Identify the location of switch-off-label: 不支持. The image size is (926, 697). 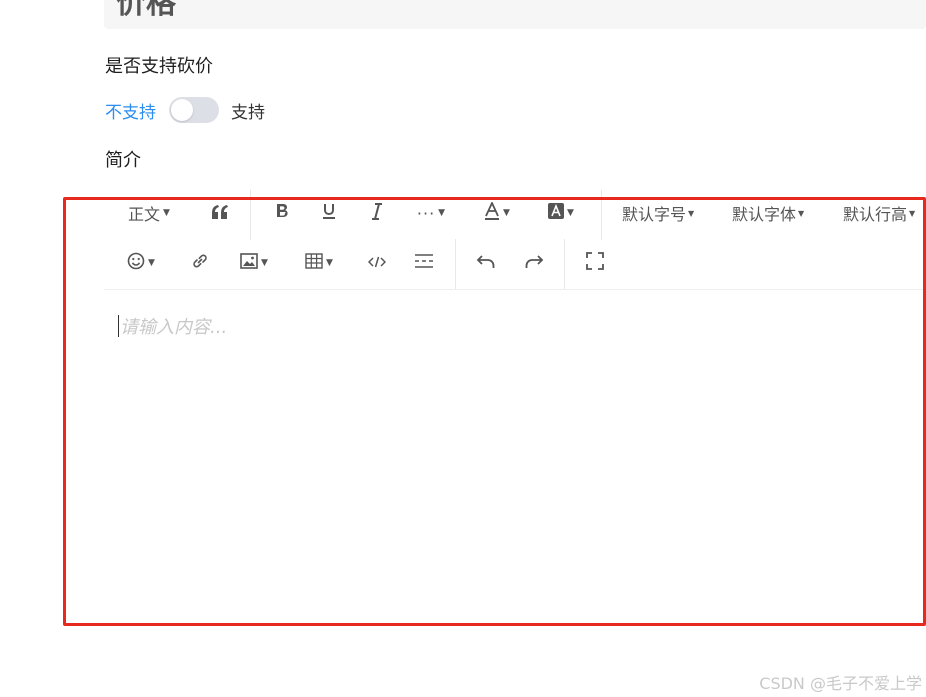
(130, 112).